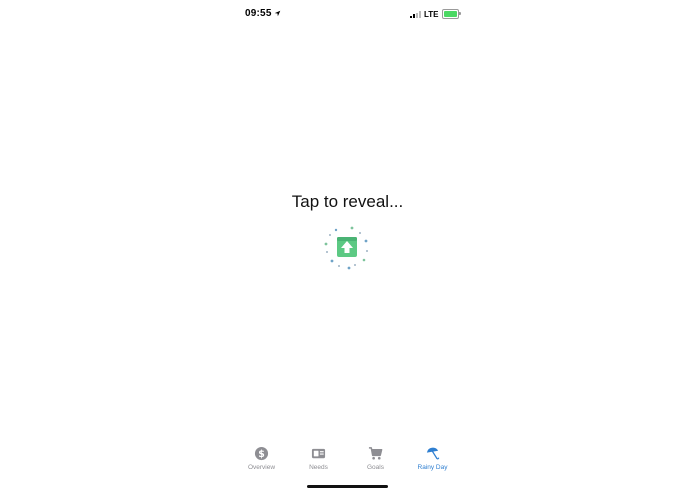  I want to click on status-time: 09:55, so click(263, 13).